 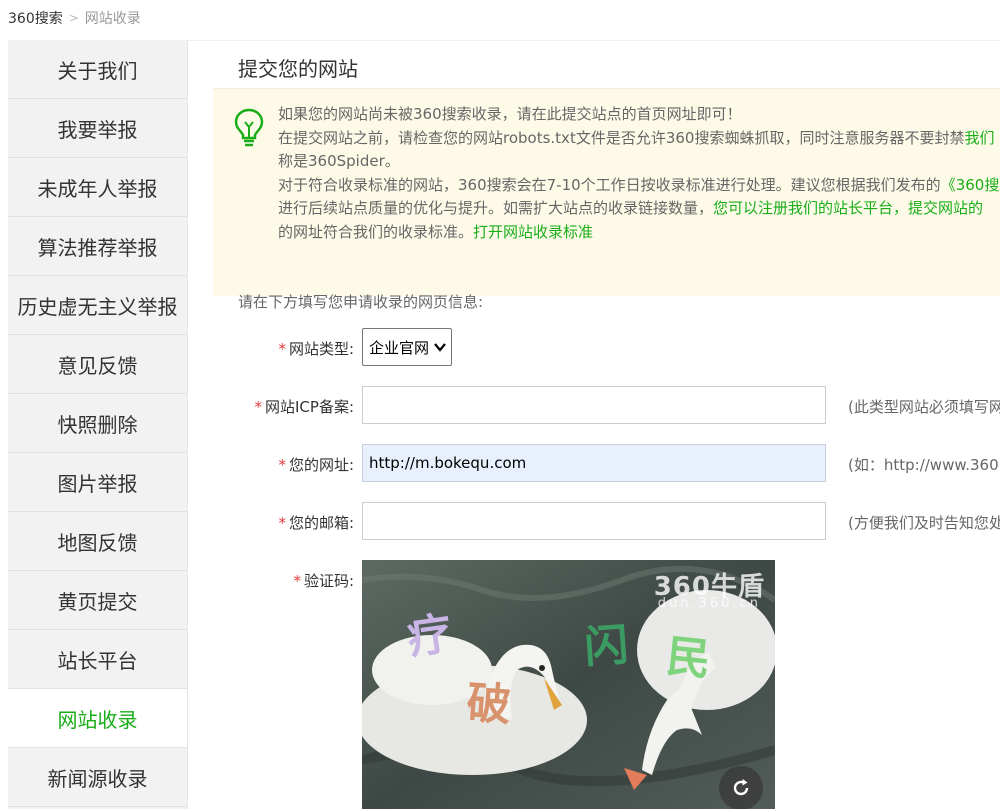 I want to click on sidebar-item-webmaster: 站长平台, so click(x=97, y=659).